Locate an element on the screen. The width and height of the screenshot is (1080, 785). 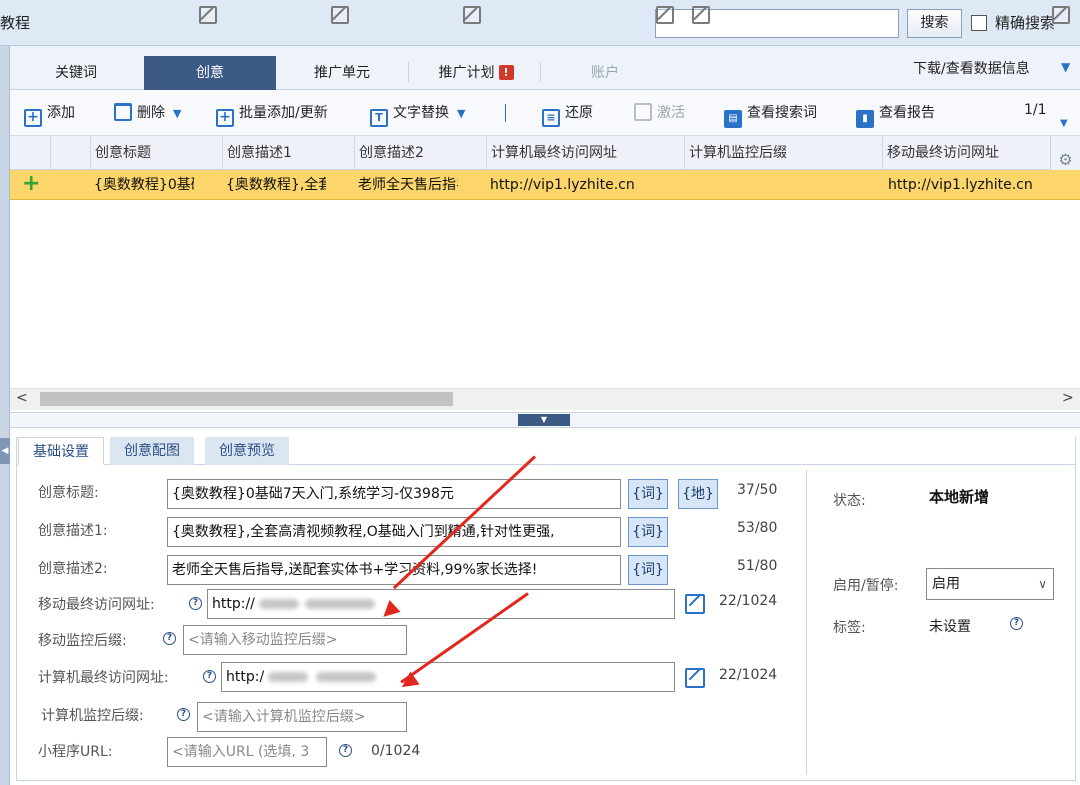
view-report-label: 查看报告 is located at coordinates (907, 113).